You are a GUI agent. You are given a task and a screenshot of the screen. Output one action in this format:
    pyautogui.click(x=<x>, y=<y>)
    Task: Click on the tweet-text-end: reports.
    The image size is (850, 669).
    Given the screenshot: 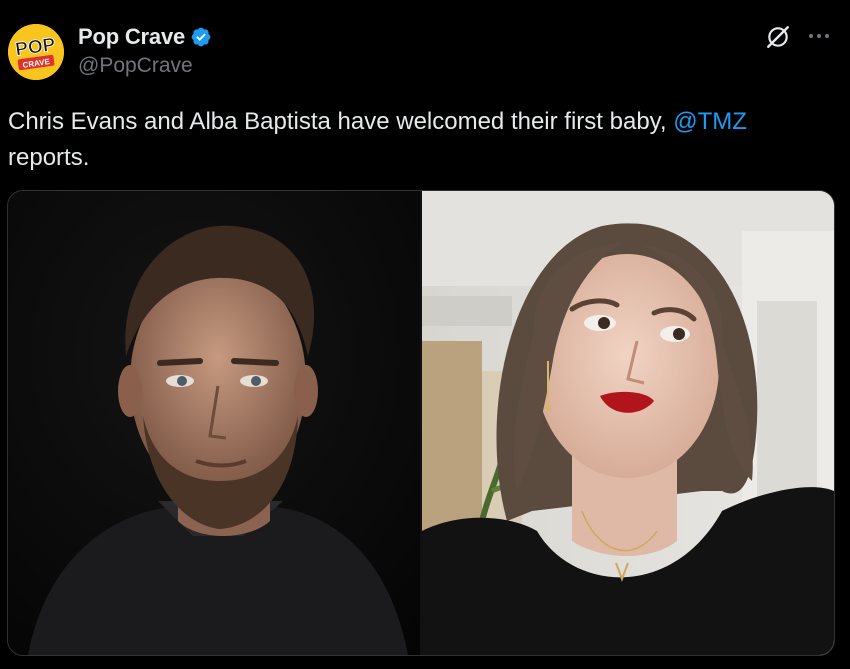 What is the action you would take?
    pyautogui.click(x=49, y=157)
    